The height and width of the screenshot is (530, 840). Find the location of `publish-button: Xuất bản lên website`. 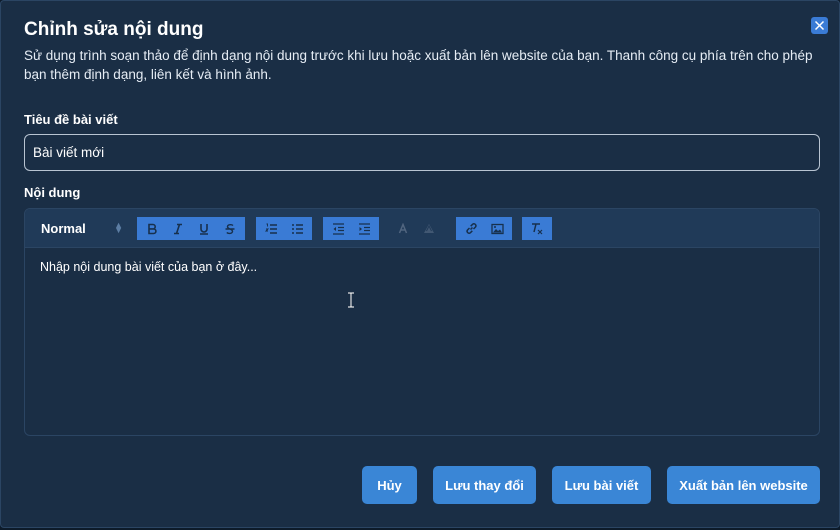

publish-button: Xuất bản lên website is located at coordinates (743, 485).